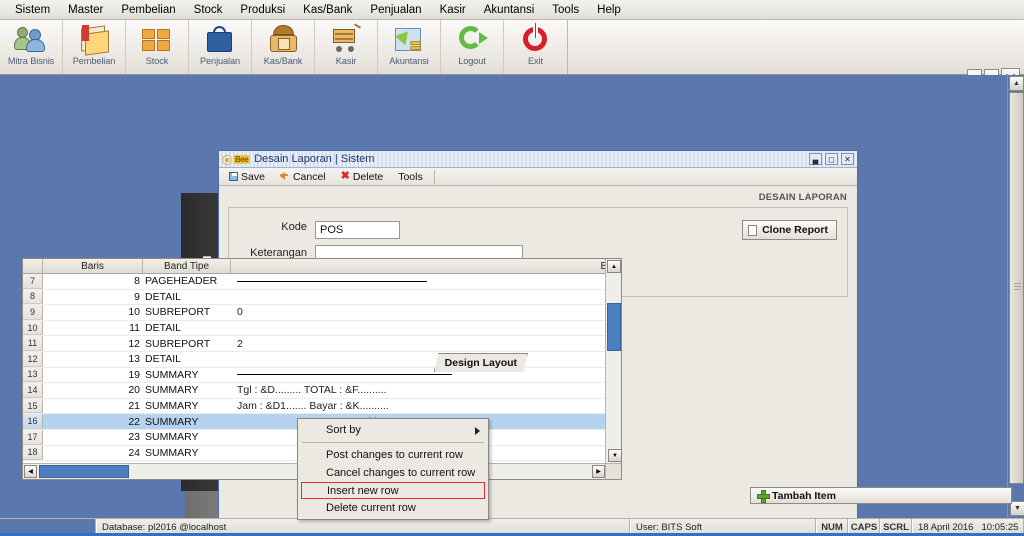  Describe the element at coordinates (613, 471) in the screenshot. I see `grid-scroll-corner` at that location.